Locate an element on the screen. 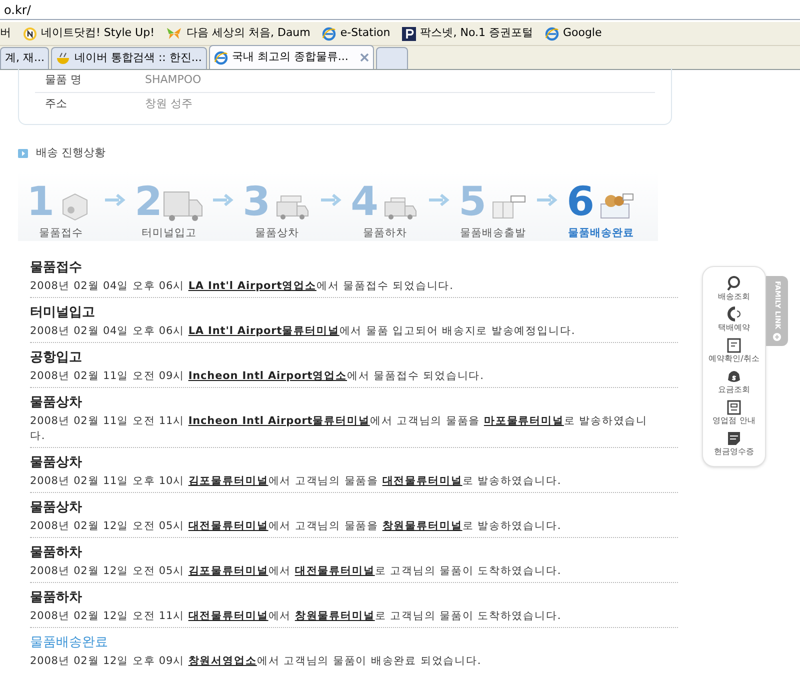 The image size is (800, 676). event-title: 터미널입고 is located at coordinates (63, 313).